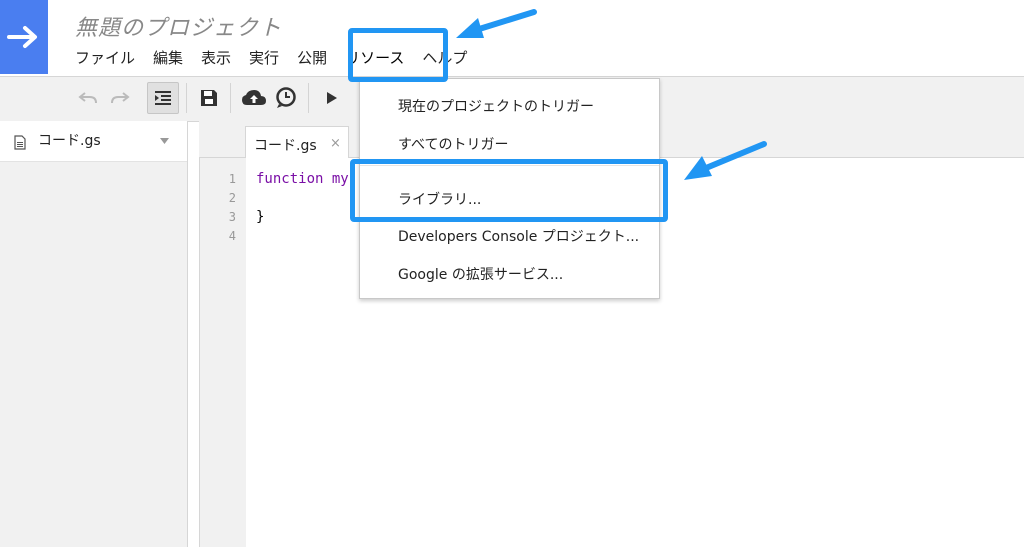 The height and width of the screenshot is (547, 1024). What do you see at coordinates (209, 98) in the screenshot?
I see `save-icon` at bounding box center [209, 98].